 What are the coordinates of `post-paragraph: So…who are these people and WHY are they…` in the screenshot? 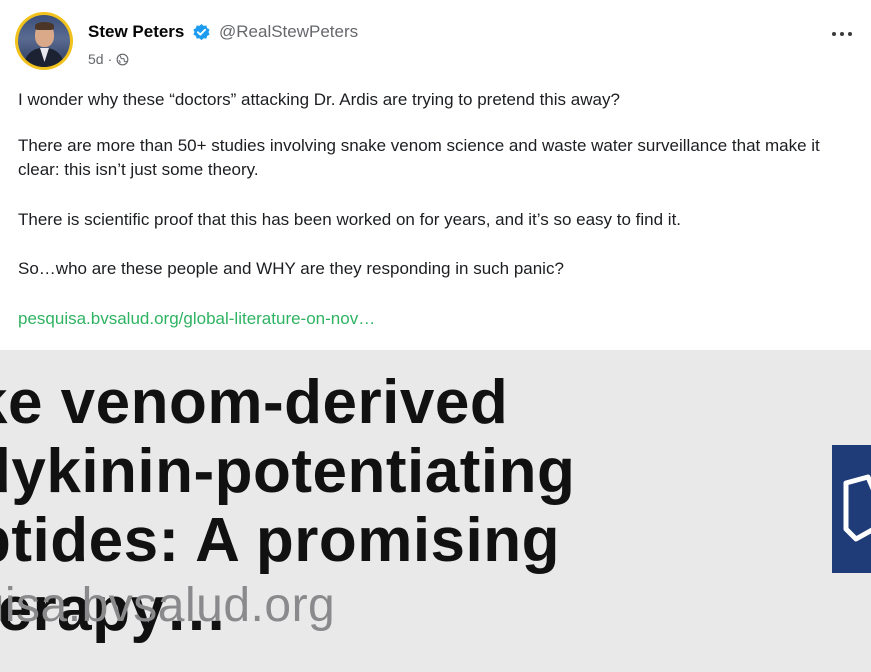 It's located at (291, 268).